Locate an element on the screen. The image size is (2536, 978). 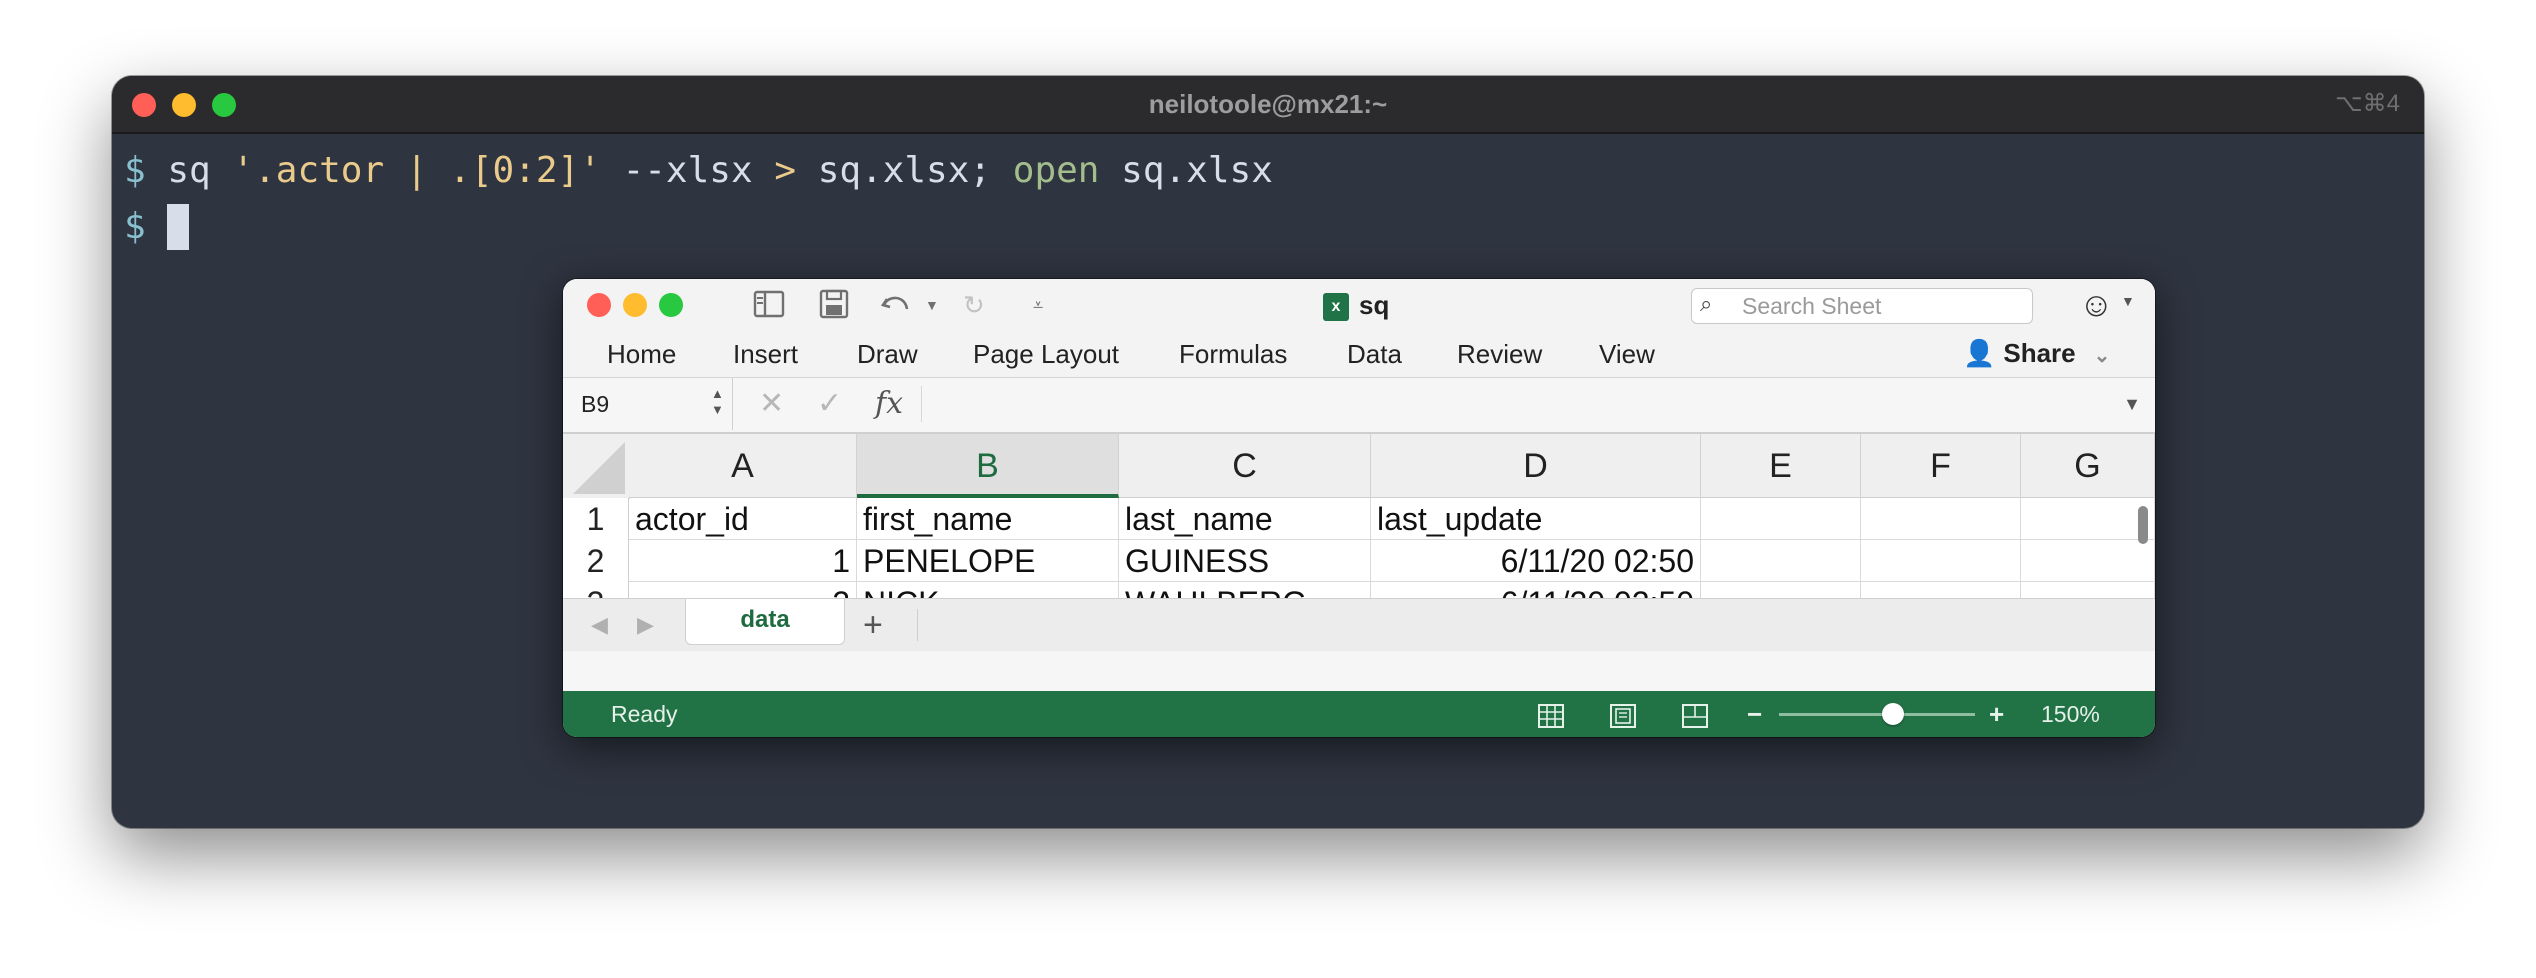
text-cursor is located at coordinates (178, 227).